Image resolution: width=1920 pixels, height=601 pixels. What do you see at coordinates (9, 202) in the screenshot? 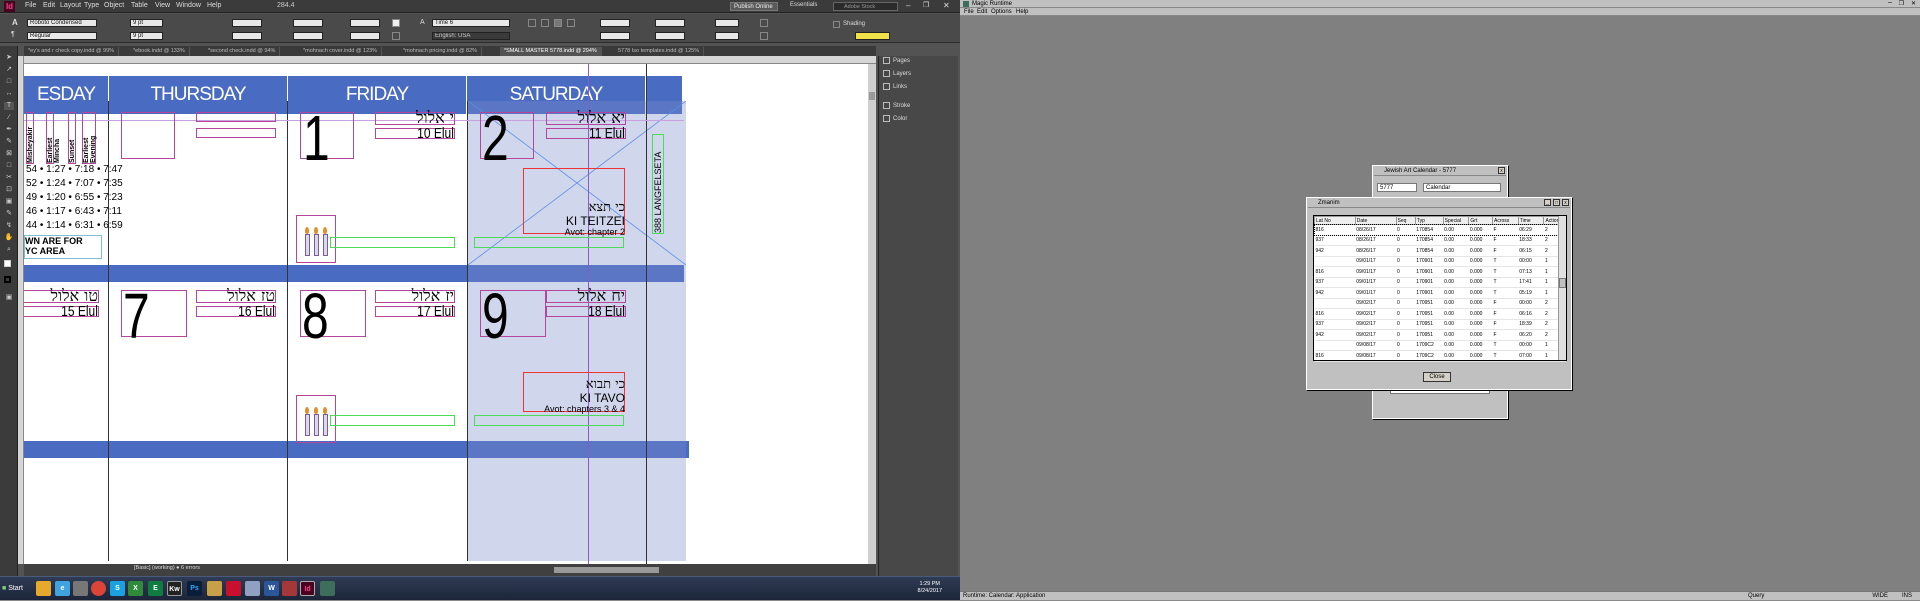
I see `gradient-tool-icon: ▣` at bounding box center [9, 202].